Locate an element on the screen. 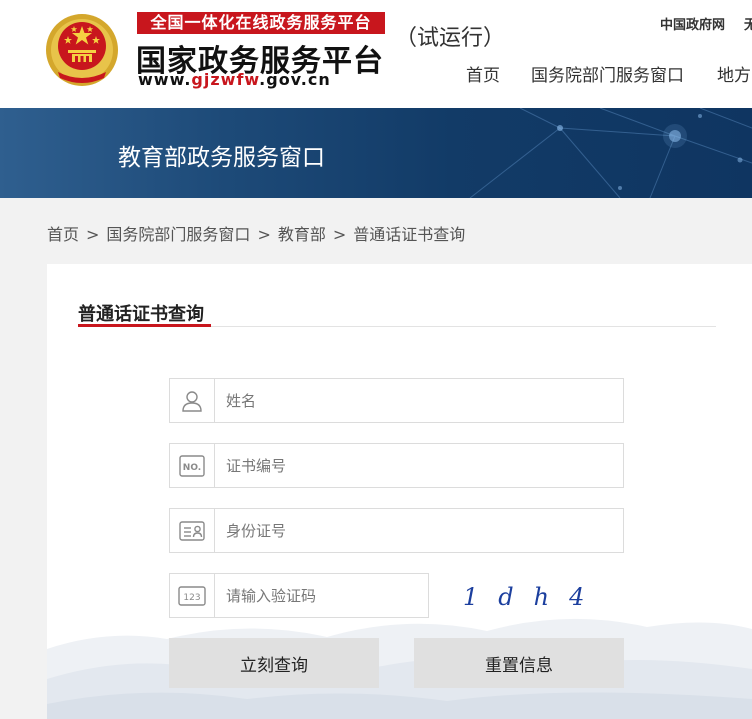 This screenshot has height=719, width=752. id-number-field is located at coordinates (396, 530).